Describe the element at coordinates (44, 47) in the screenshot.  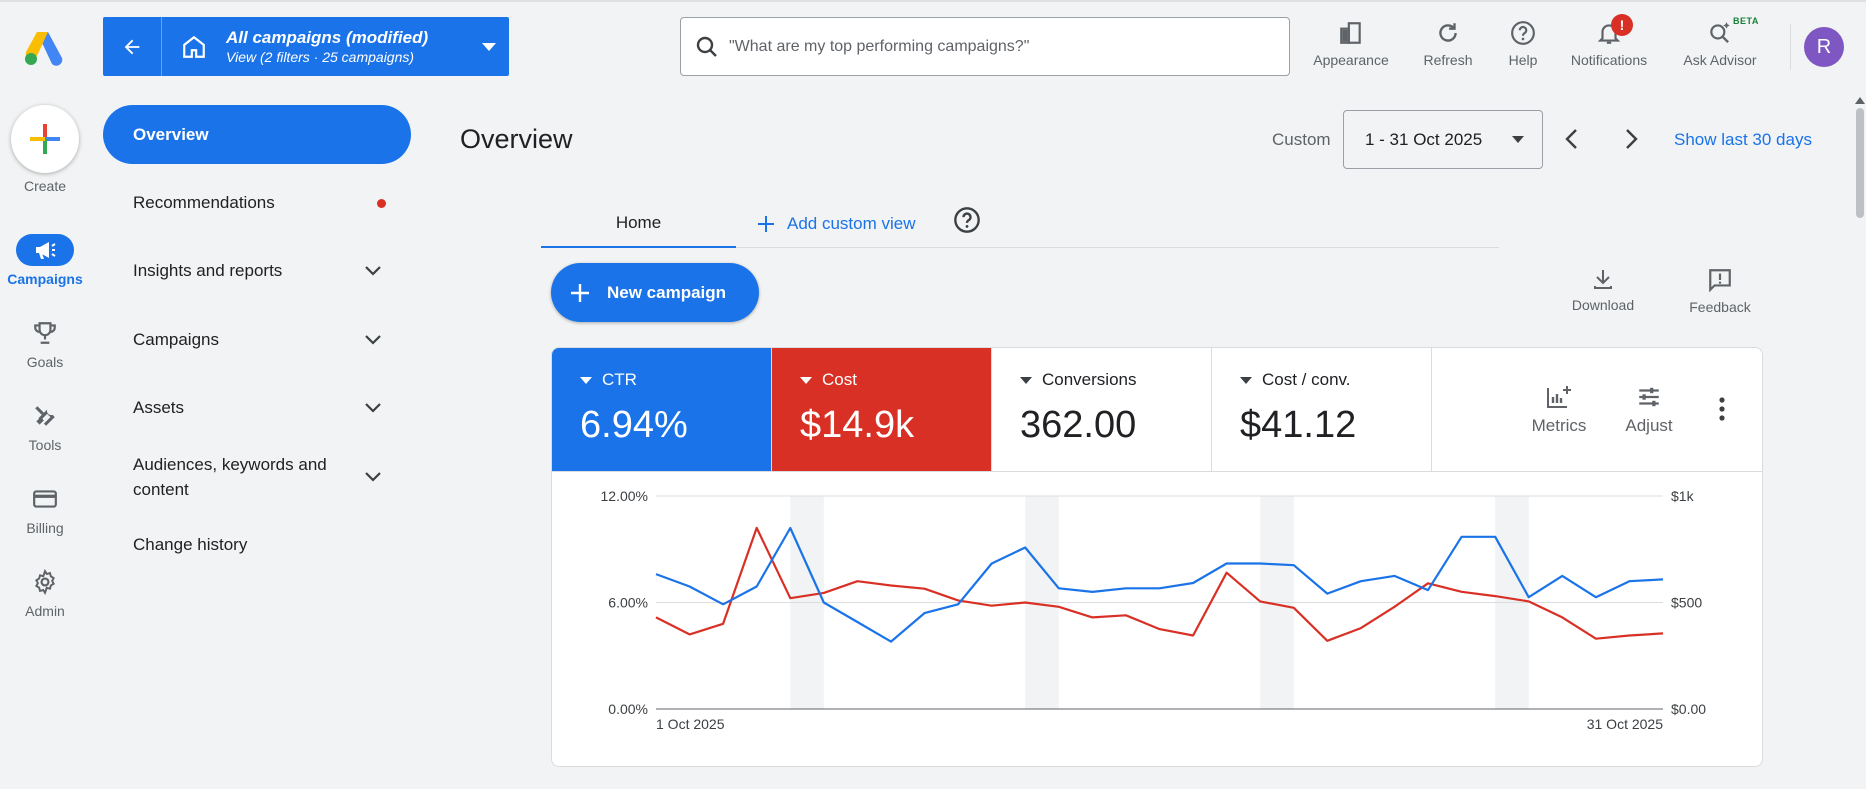
I see `google-ads-logo-icon` at that location.